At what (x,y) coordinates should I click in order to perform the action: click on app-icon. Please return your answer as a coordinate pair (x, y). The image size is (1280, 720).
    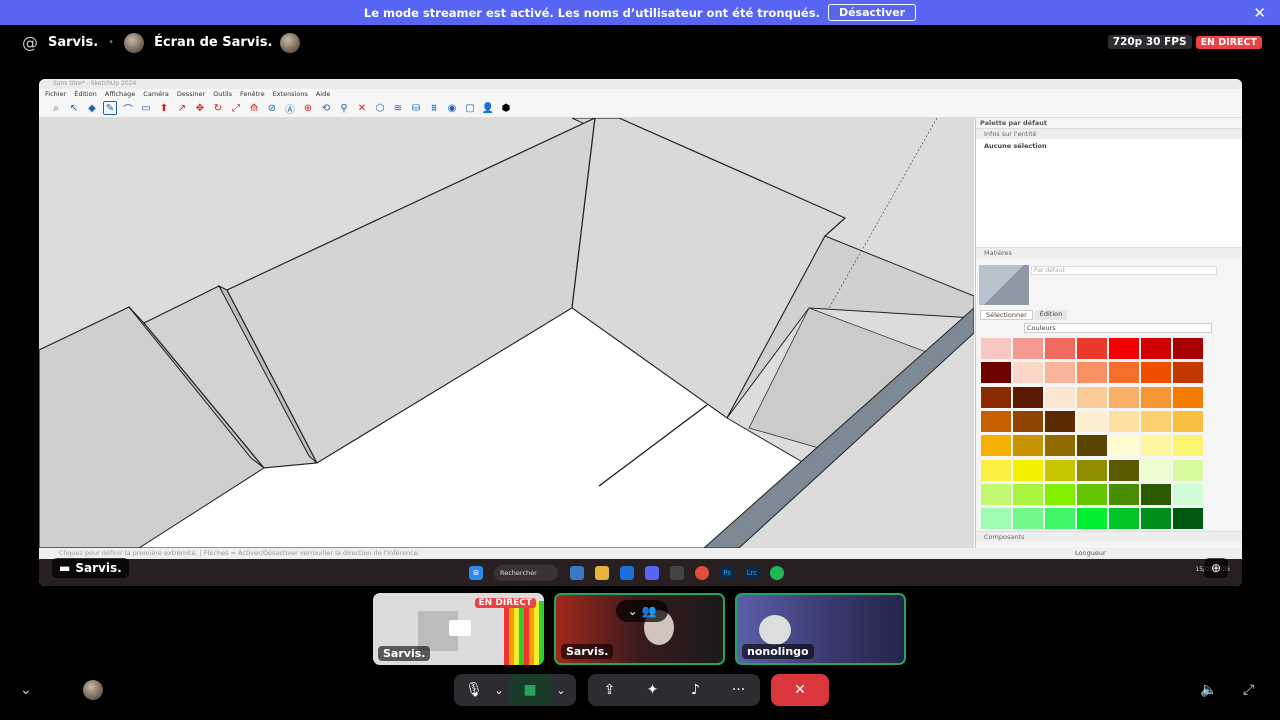
    Looking at the image, I should click on (627, 572).